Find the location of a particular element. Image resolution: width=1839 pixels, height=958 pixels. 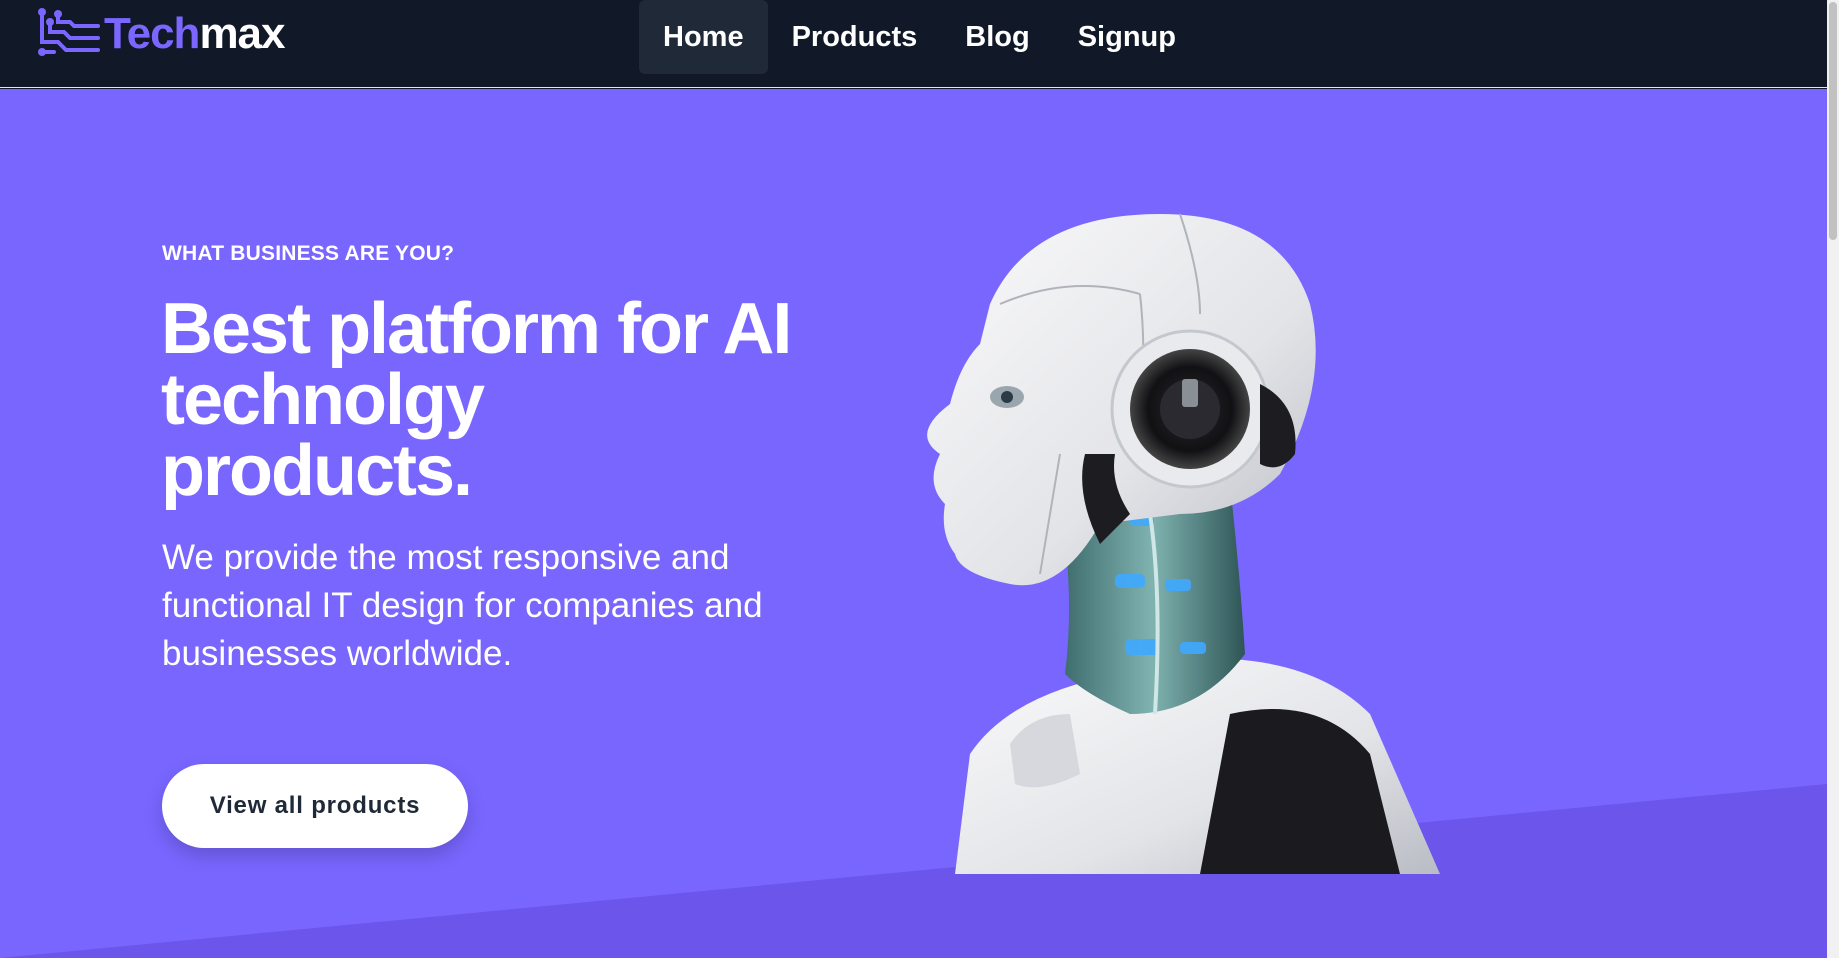

view-all-products-button: View all products is located at coordinates (315, 806).